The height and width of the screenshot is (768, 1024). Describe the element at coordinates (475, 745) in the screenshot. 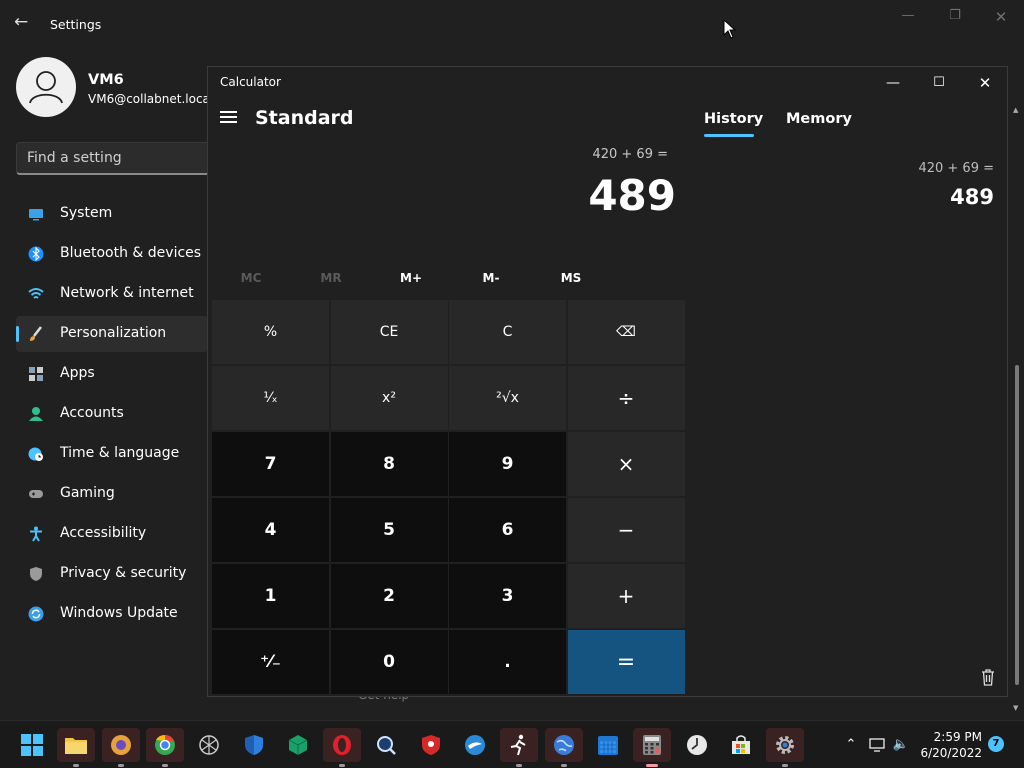

I see `bird-app-icon` at that location.